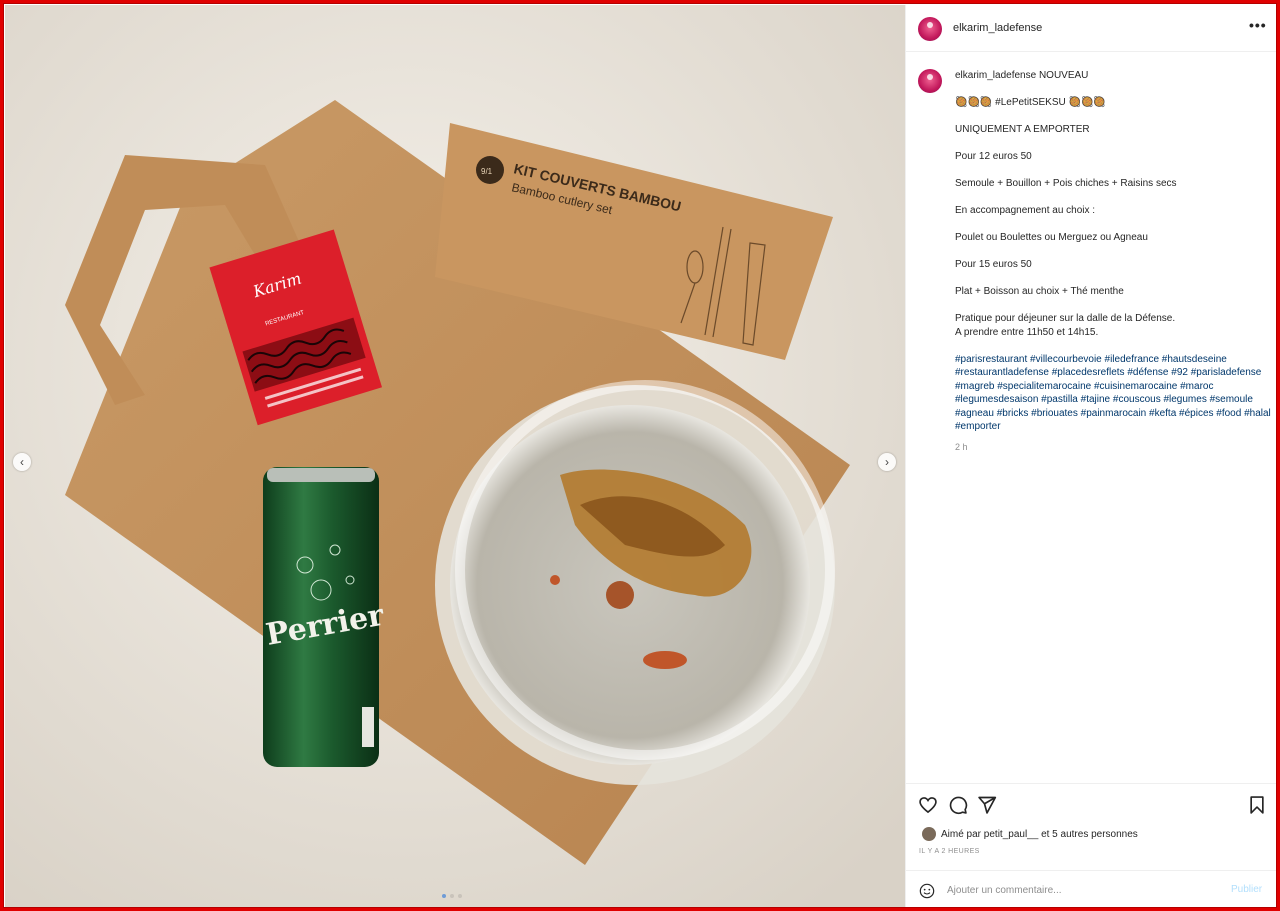 This screenshot has height=911, width=1280. I want to click on caption-line: Plat + Boisson au choix + Thé menthe, so click(1039, 291).